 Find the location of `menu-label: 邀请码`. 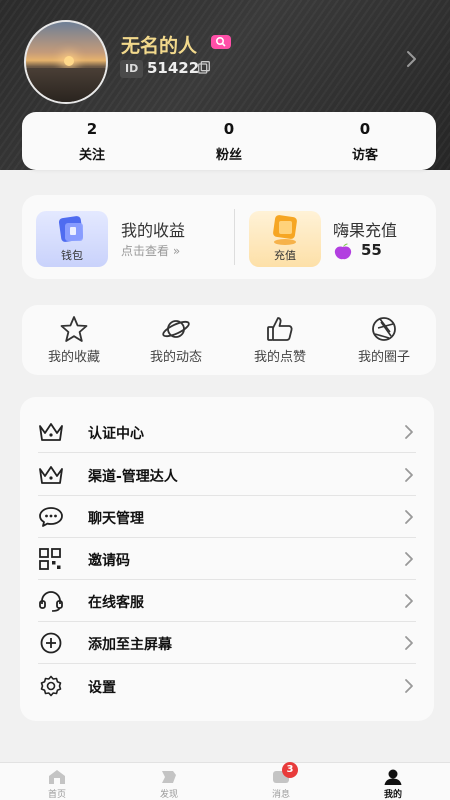

menu-label: 邀请码 is located at coordinates (109, 561).